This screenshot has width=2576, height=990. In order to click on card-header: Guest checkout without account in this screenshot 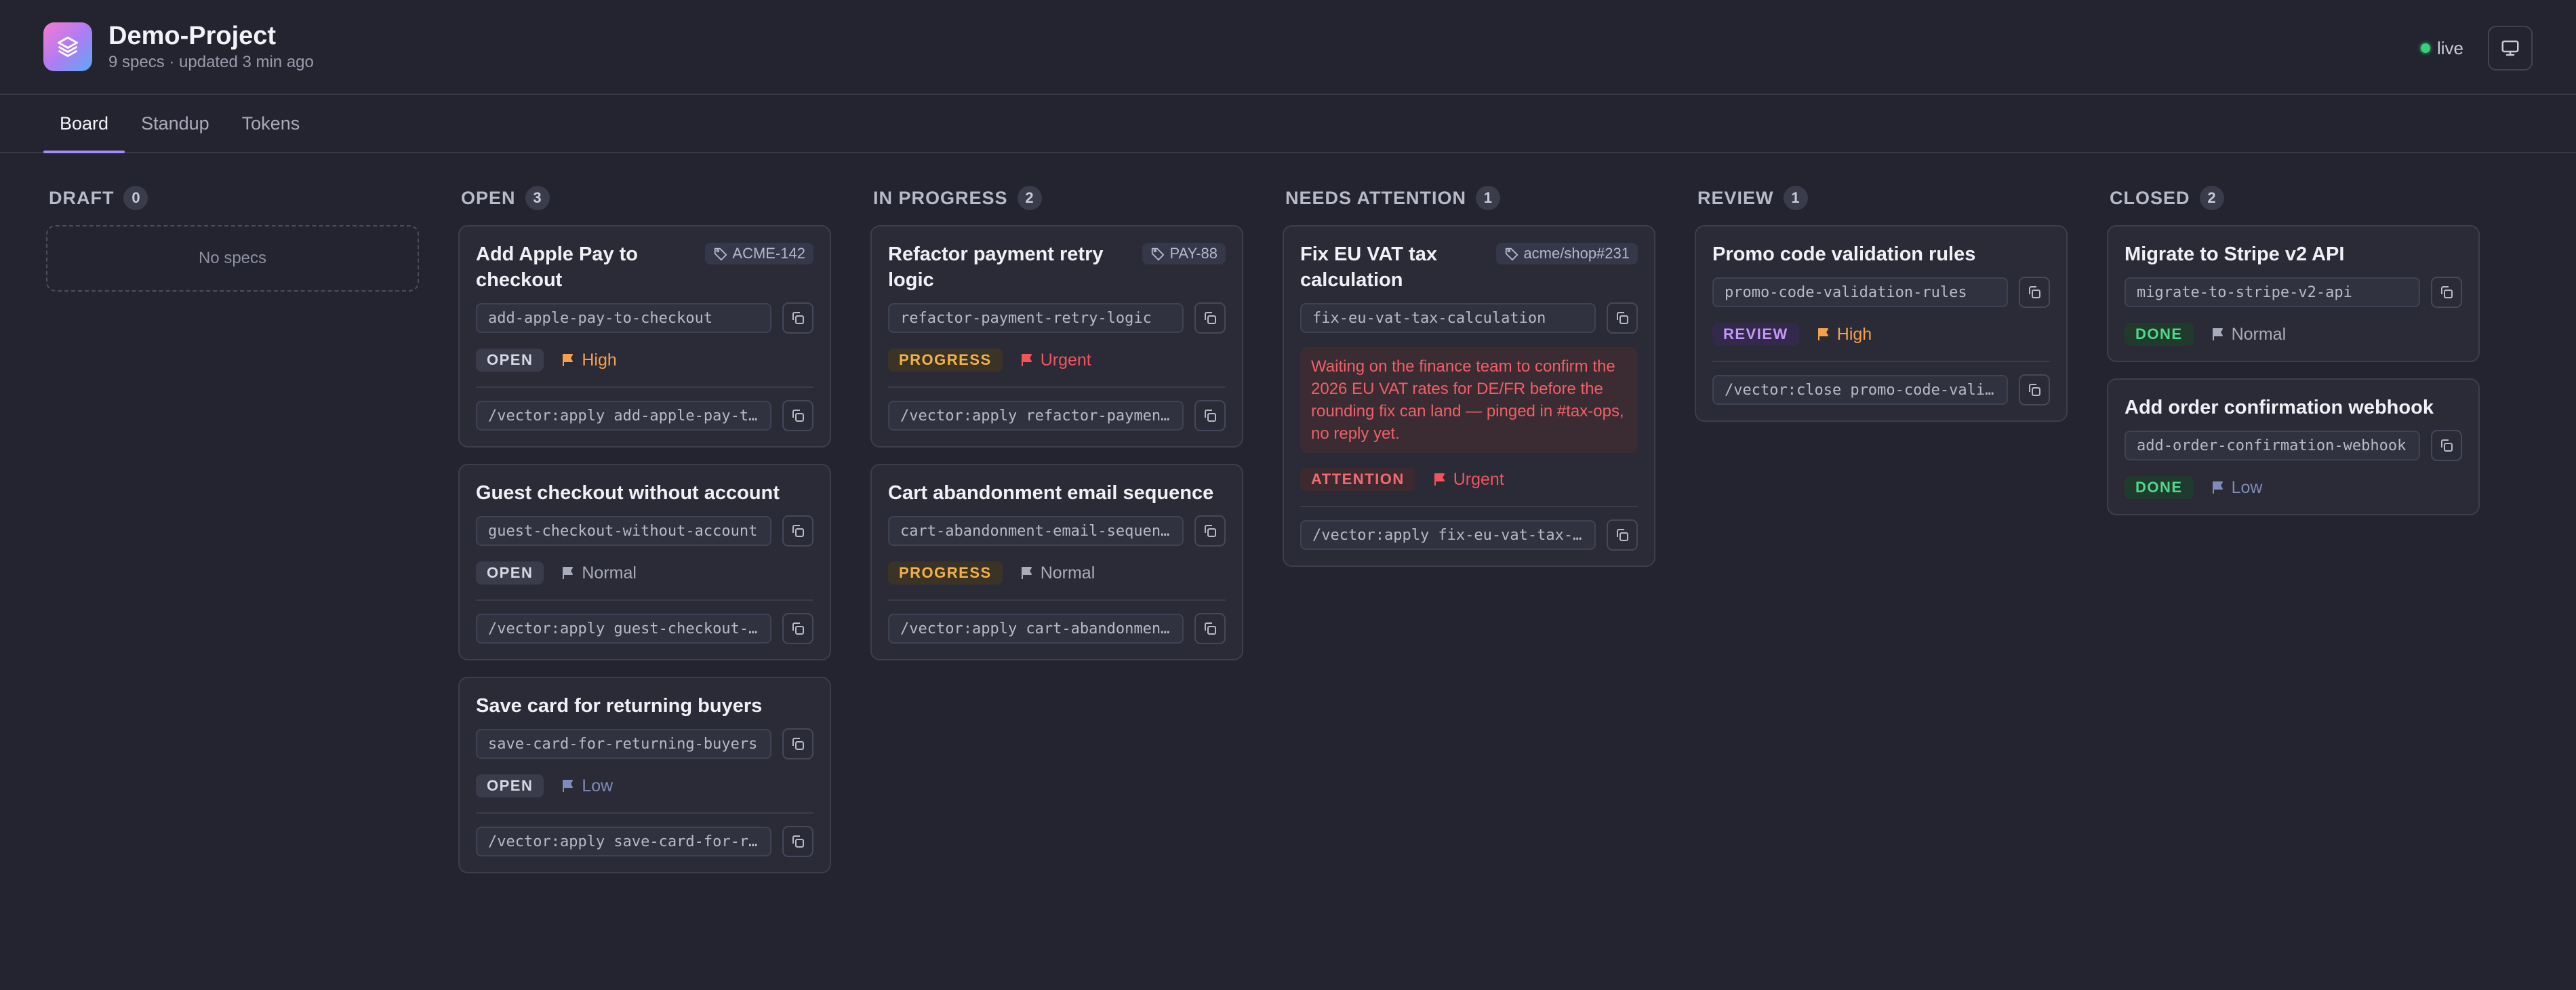, I will do `click(644, 493)`.